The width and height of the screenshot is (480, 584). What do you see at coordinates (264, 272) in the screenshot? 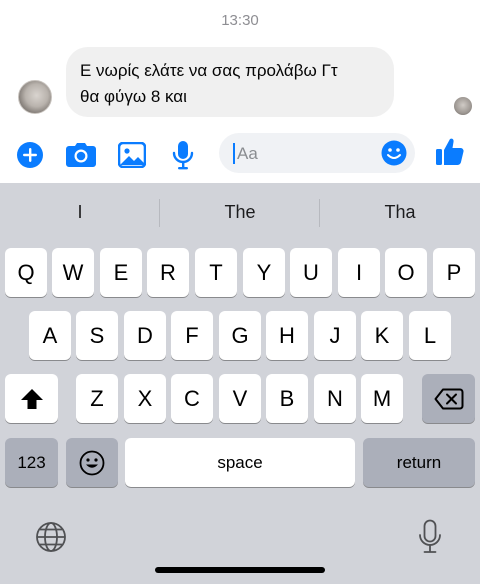
I see `key-y: Y` at bounding box center [264, 272].